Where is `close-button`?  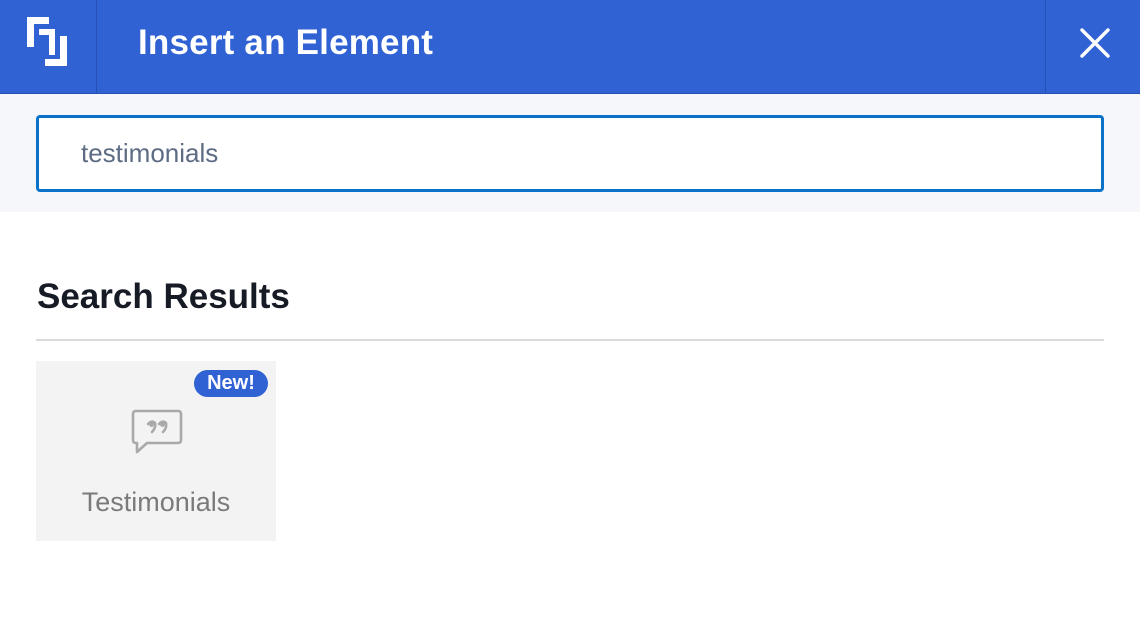
close-button is located at coordinates (1092, 46).